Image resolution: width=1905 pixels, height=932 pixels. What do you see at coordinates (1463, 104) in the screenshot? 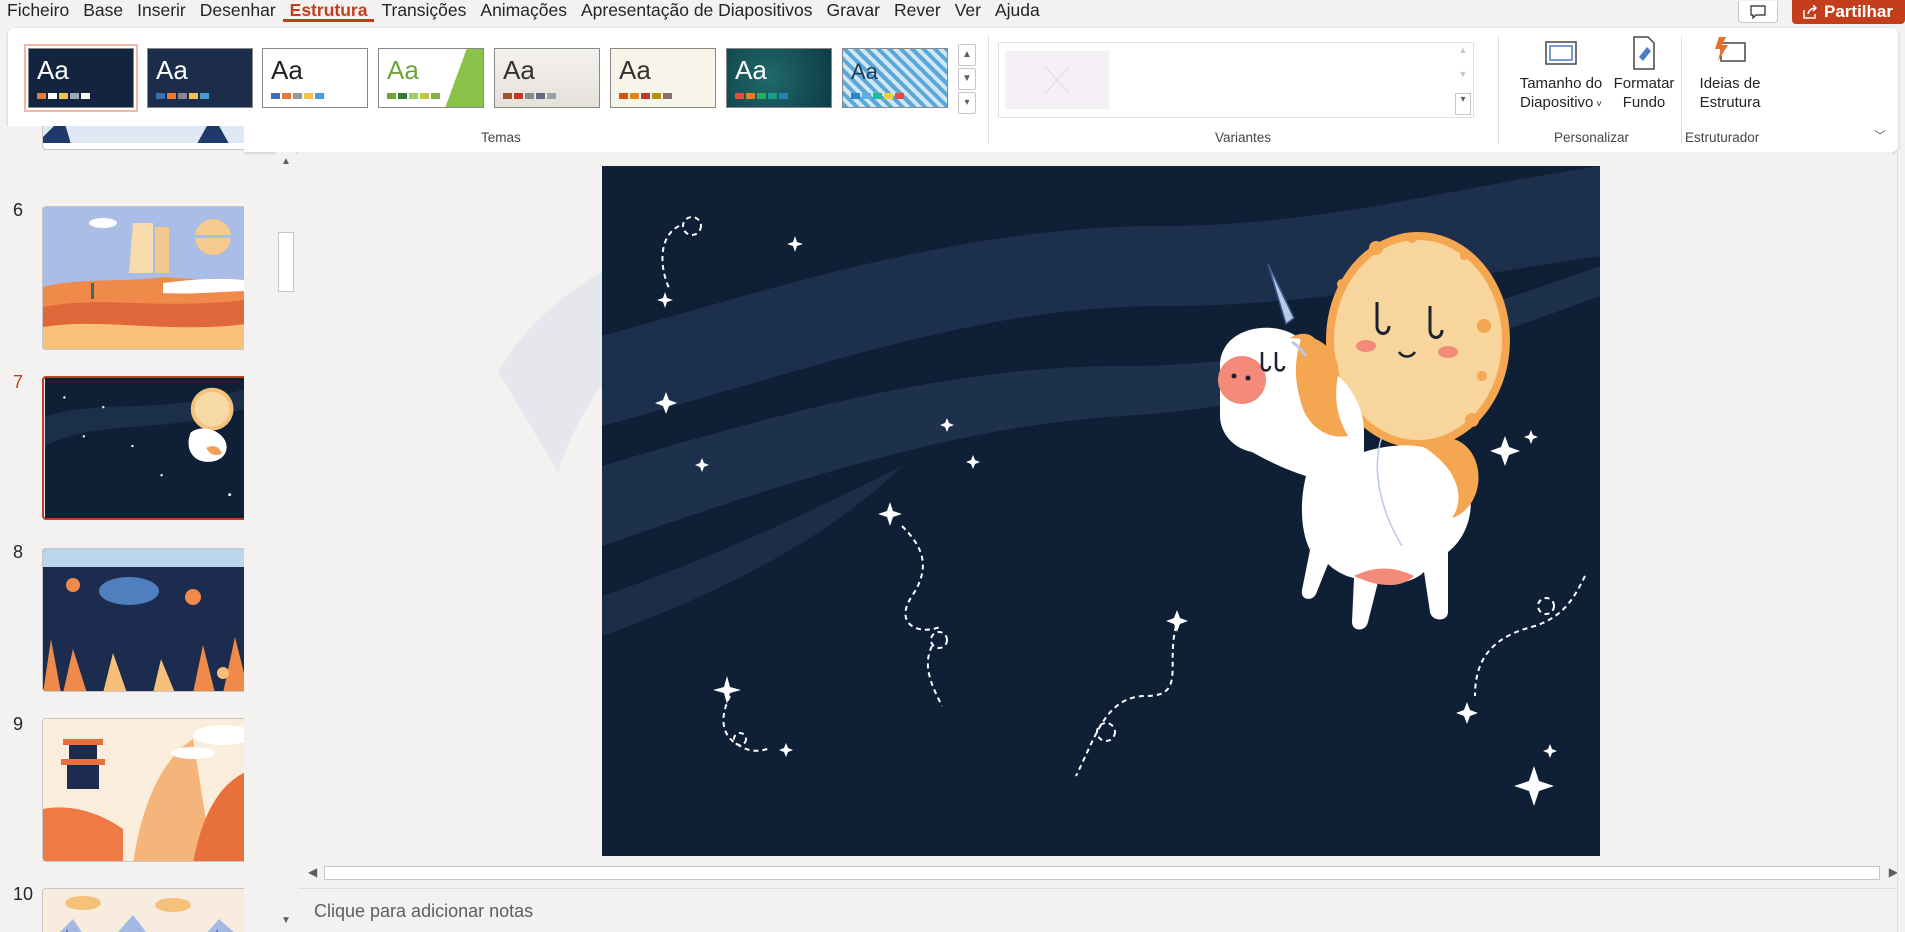
I see `variants-more-button: ▾` at bounding box center [1463, 104].